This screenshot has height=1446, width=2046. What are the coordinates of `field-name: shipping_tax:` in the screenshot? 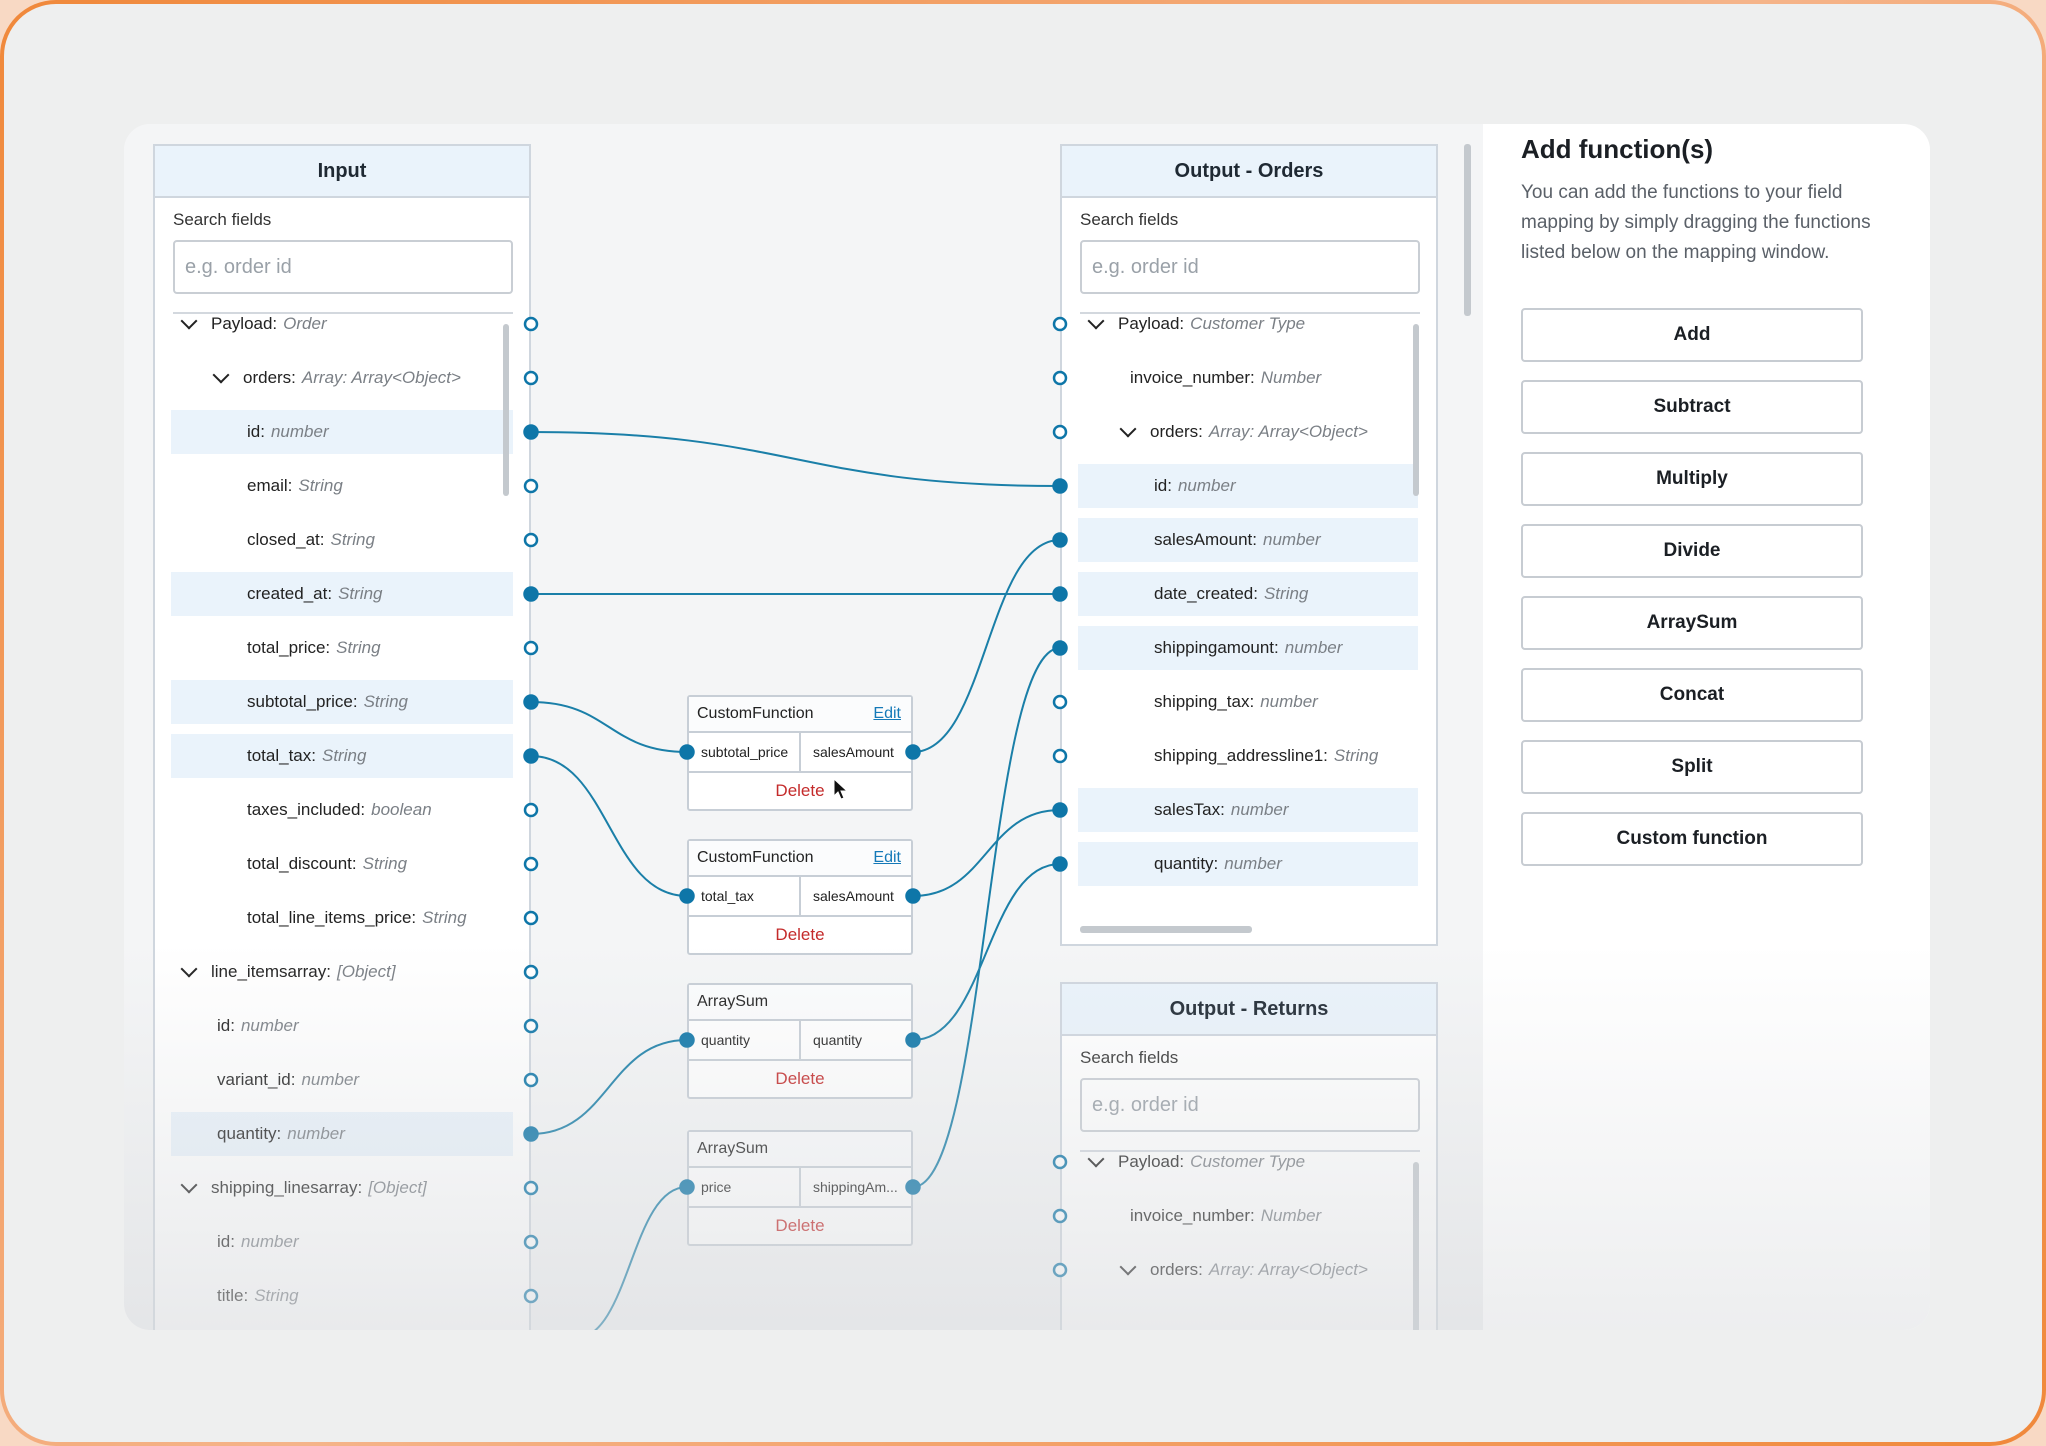 It's located at (1204, 701).